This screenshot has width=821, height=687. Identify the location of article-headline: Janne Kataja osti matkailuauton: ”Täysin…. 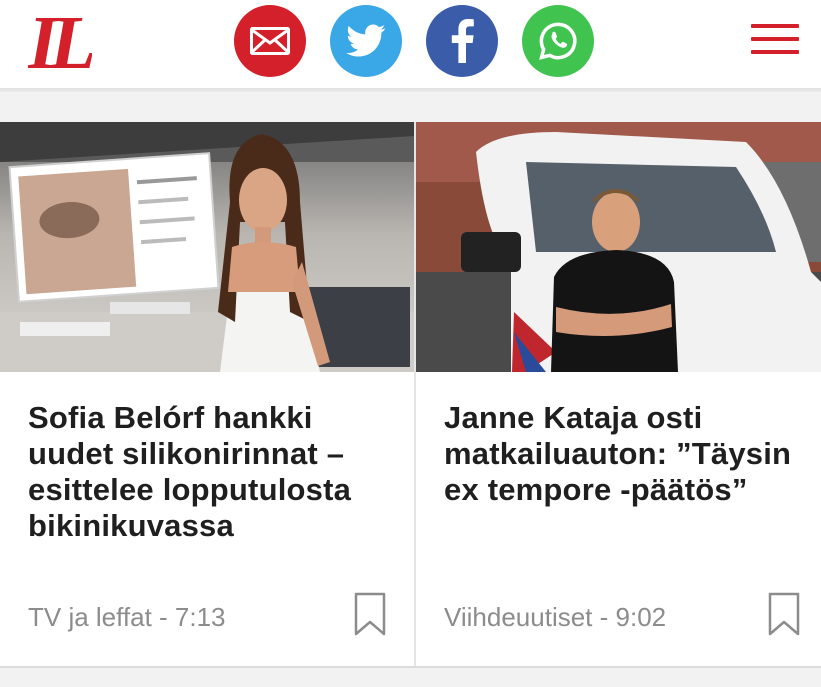
(626, 454).